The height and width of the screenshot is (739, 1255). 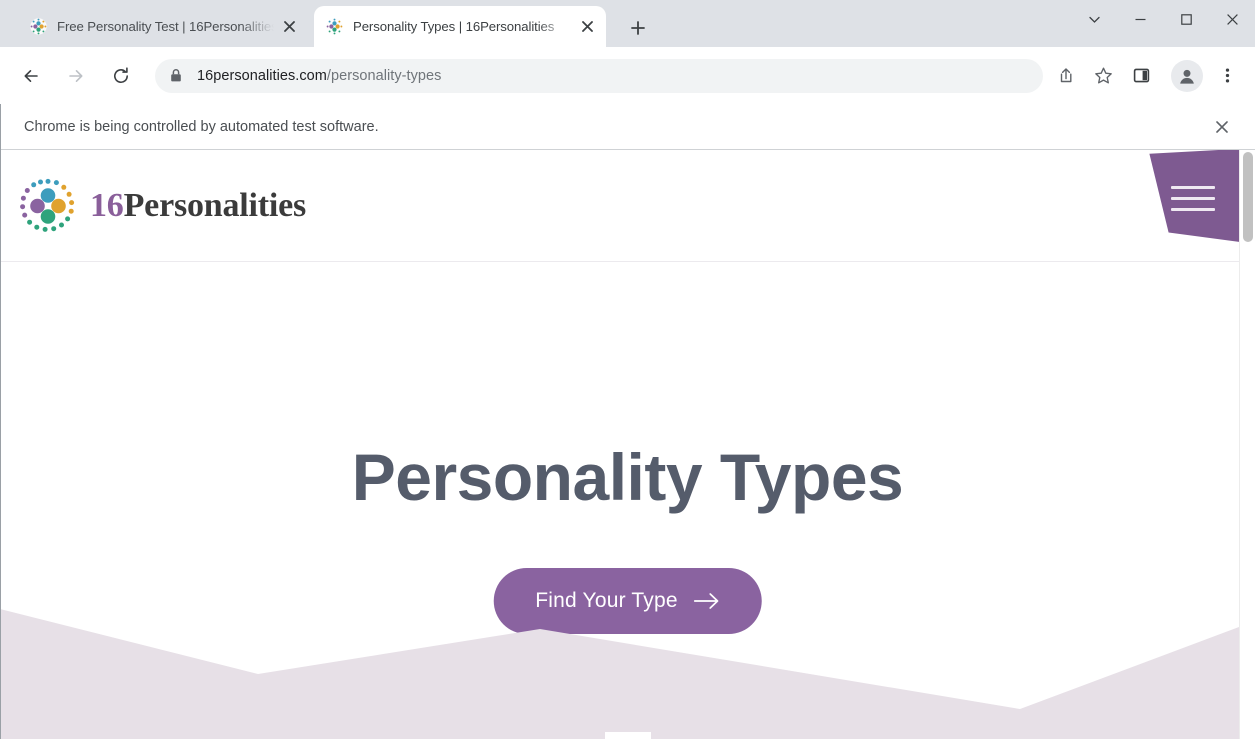 What do you see at coordinates (1247, 444) in the screenshot?
I see `page-scrollbar` at bounding box center [1247, 444].